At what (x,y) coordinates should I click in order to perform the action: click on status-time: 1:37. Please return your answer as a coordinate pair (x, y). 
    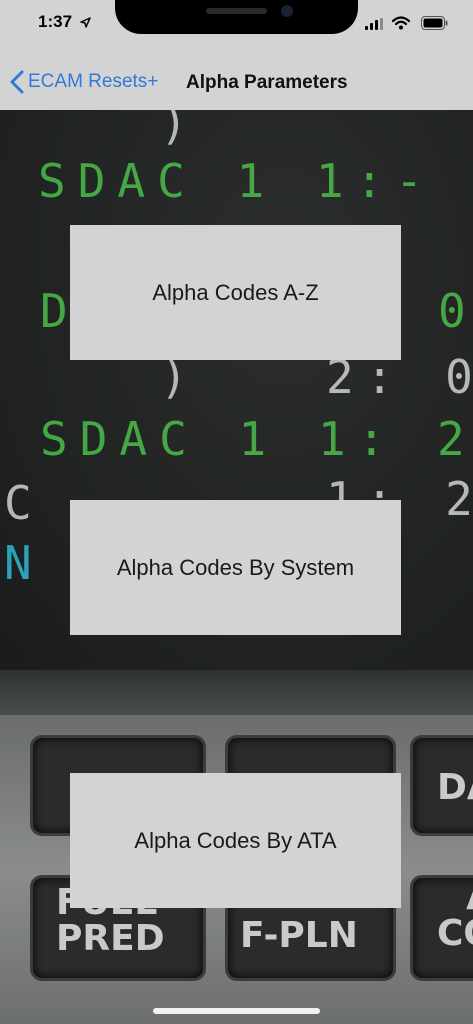
    Looking at the image, I should click on (55, 21).